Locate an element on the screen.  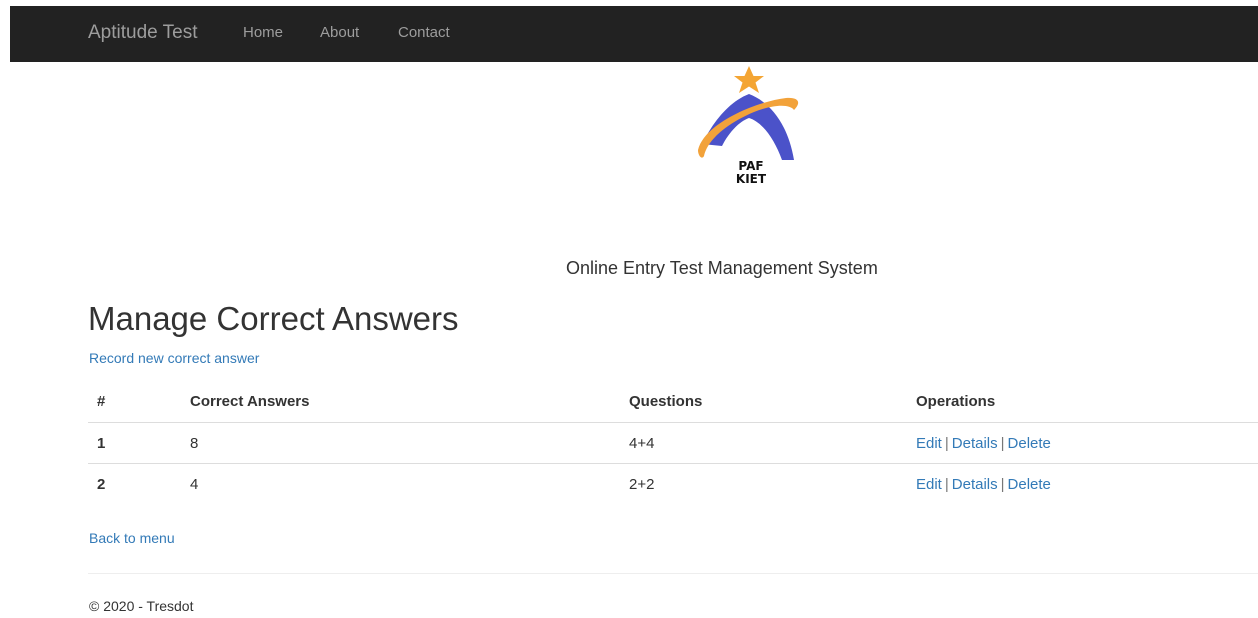
table-row: 2 4 2+2 Edit | Details | Delete is located at coordinates (673, 484).